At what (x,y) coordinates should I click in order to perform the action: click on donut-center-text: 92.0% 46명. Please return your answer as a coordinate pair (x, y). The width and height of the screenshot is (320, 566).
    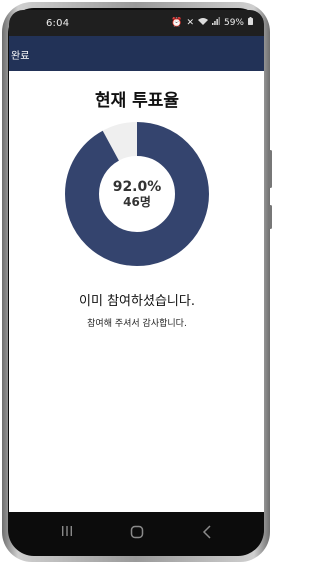
    Looking at the image, I should click on (137, 194).